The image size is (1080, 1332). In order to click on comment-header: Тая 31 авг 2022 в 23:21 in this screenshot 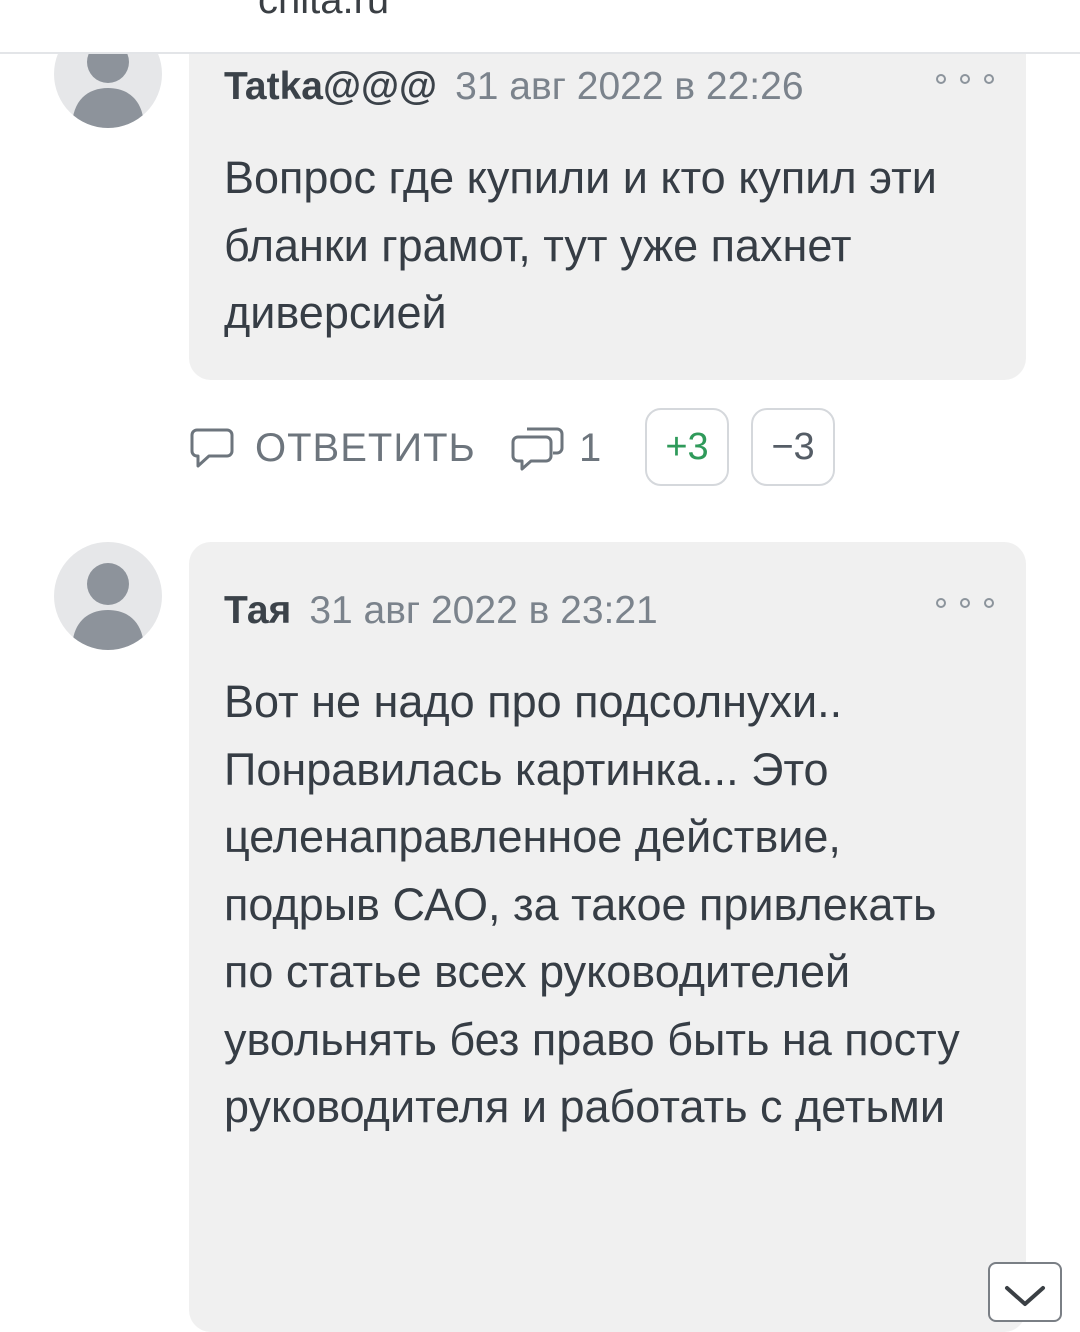, I will do `click(441, 611)`.